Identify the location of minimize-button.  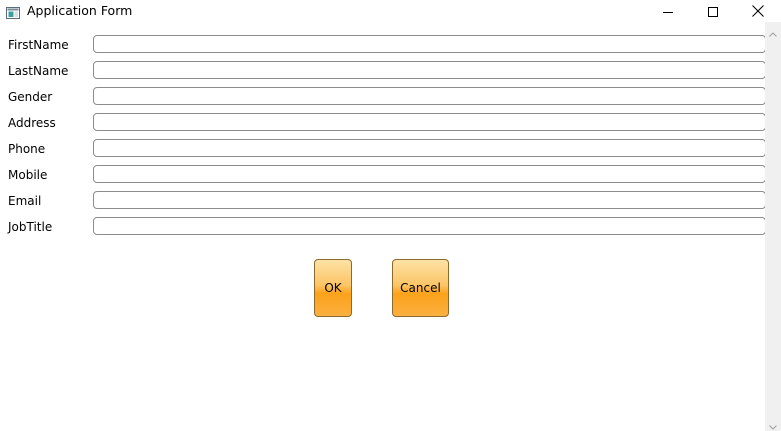
(667, 11).